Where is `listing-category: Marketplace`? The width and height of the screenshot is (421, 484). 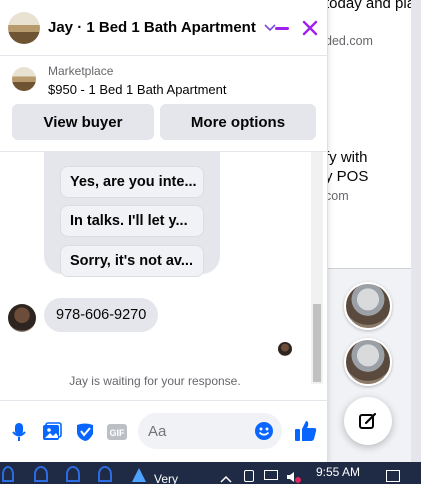
listing-category: Marketplace is located at coordinates (81, 71).